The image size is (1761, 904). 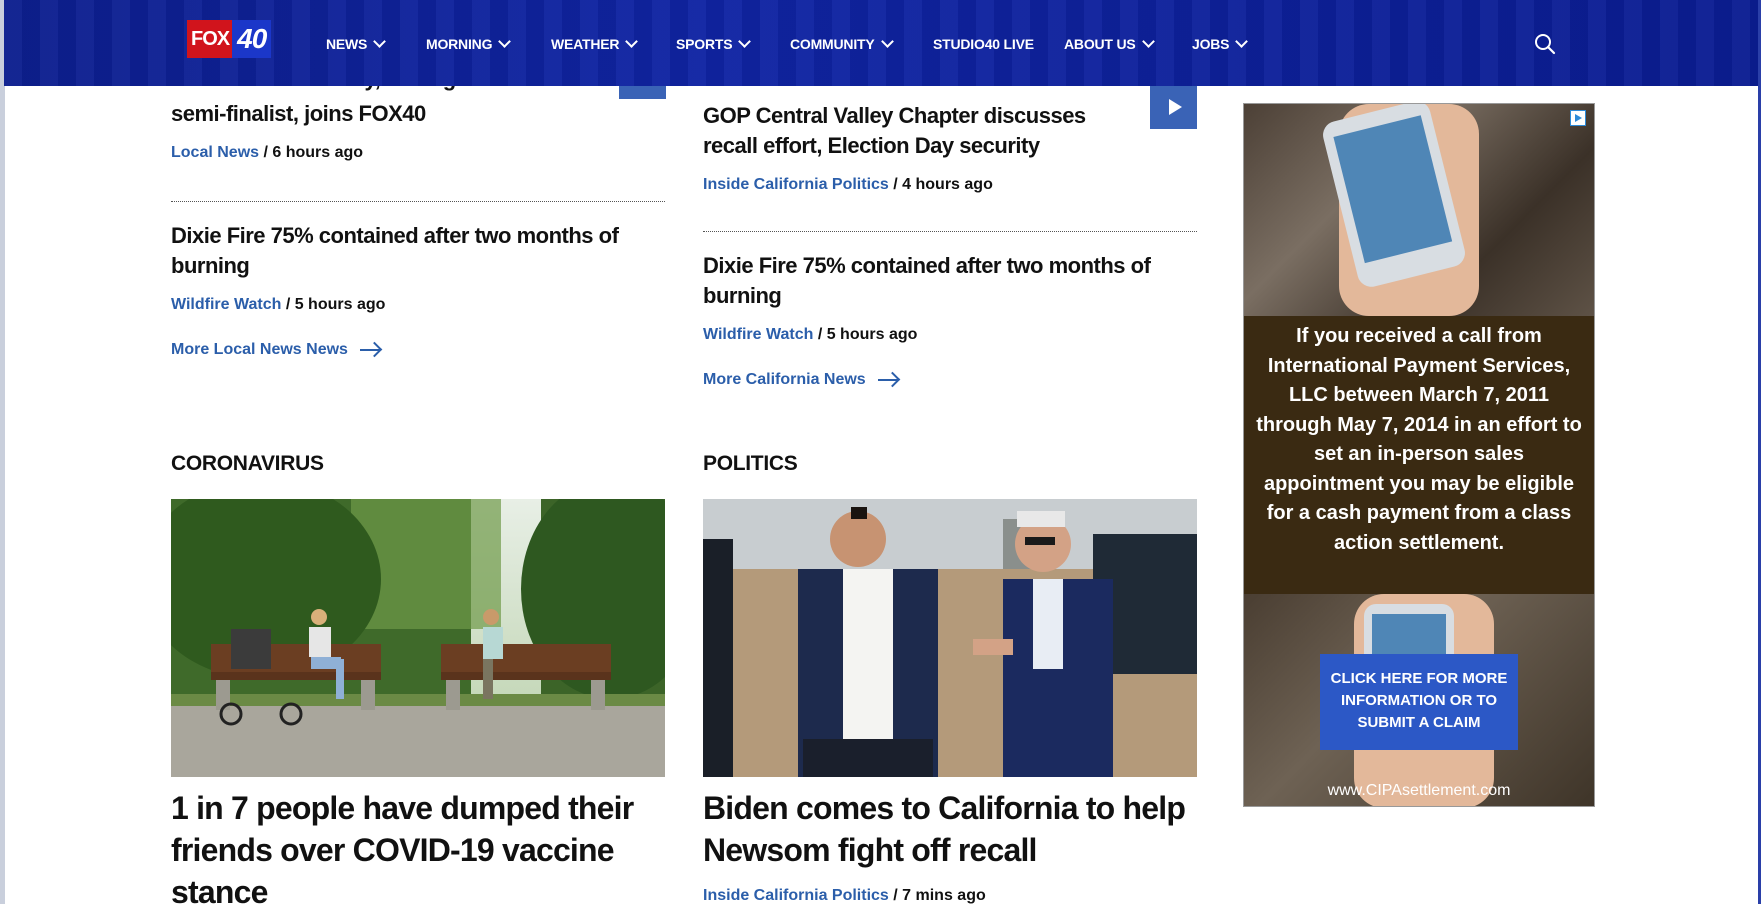 What do you see at coordinates (1100, 44) in the screenshot?
I see `nav-label: ABOUT US` at bounding box center [1100, 44].